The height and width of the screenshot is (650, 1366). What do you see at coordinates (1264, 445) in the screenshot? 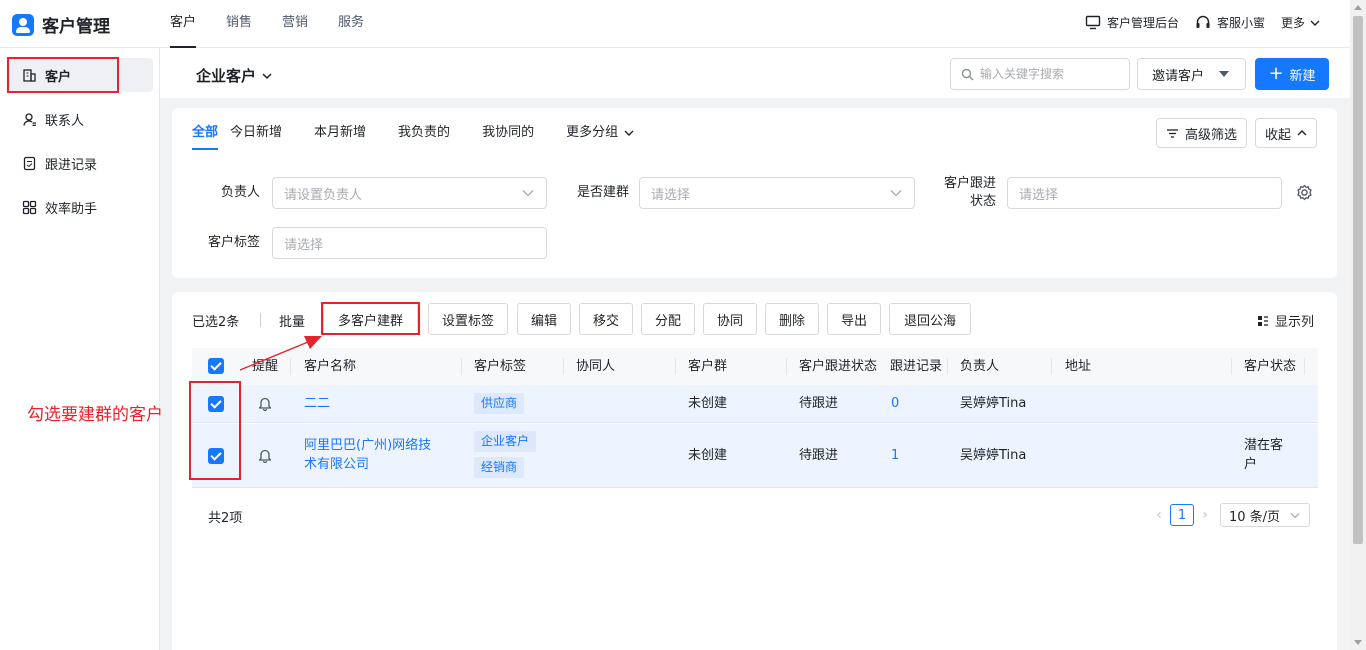
I see `customer-status-line1: 潜在客` at bounding box center [1264, 445].